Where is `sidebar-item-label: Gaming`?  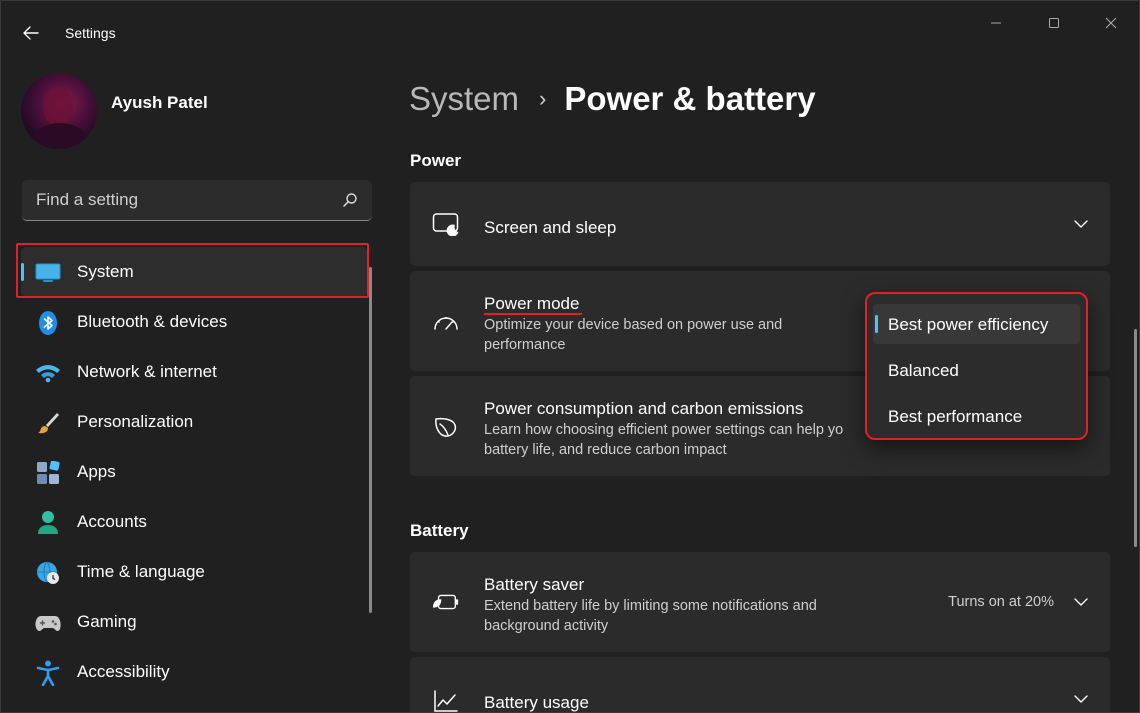 sidebar-item-label: Gaming is located at coordinates (107, 621).